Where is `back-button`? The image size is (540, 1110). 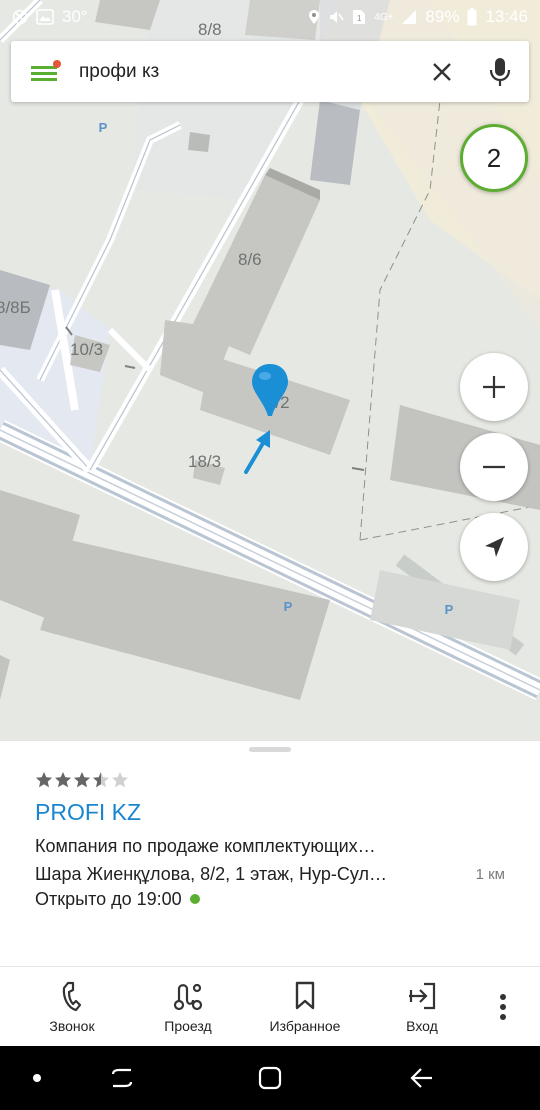
back-button is located at coordinates (422, 1078).